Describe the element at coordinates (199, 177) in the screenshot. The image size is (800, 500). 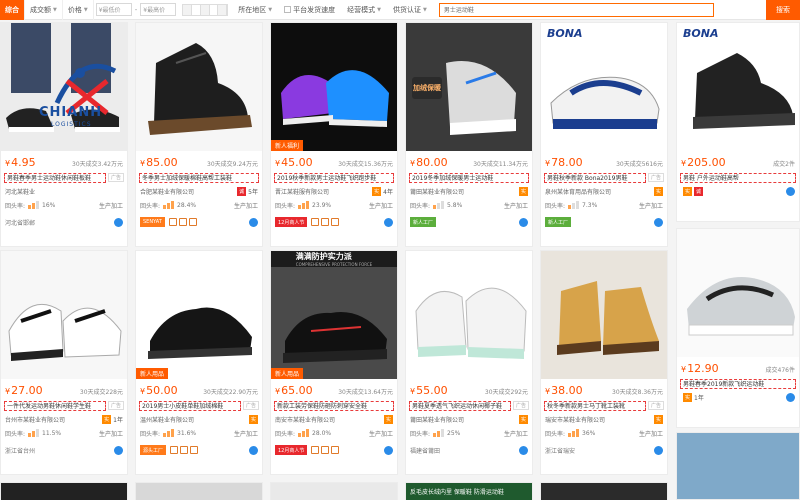
I see `product-title: 冬季男士加绒保暖棉鞋高帮工装鞋` at that location.